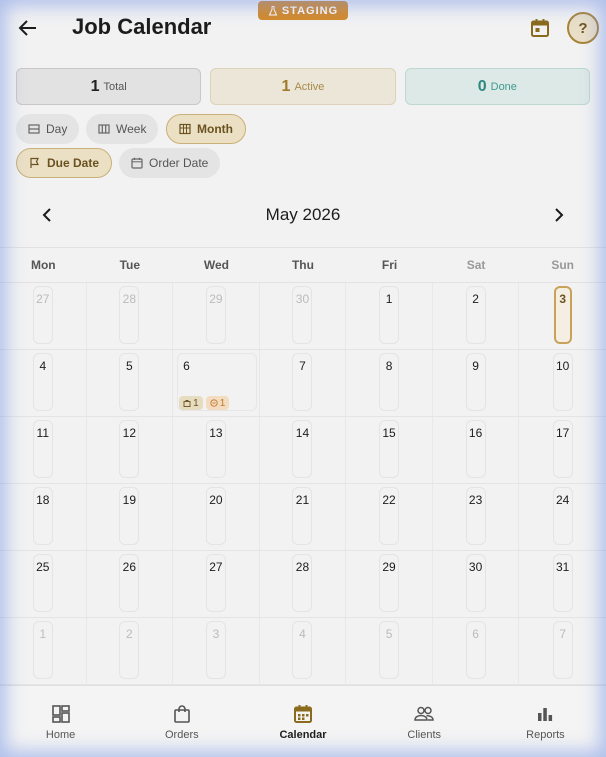  Describe the element at coordinates (214, 403) in the screenshot. I see `clock-icon` at that location.